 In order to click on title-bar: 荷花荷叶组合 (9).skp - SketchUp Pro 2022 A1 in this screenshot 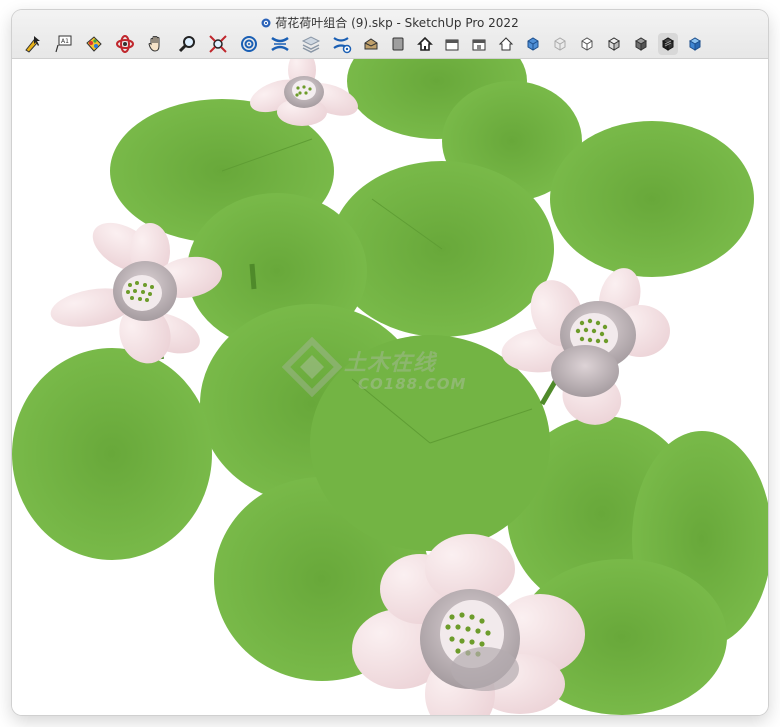, I will do `click(390, 34)`.